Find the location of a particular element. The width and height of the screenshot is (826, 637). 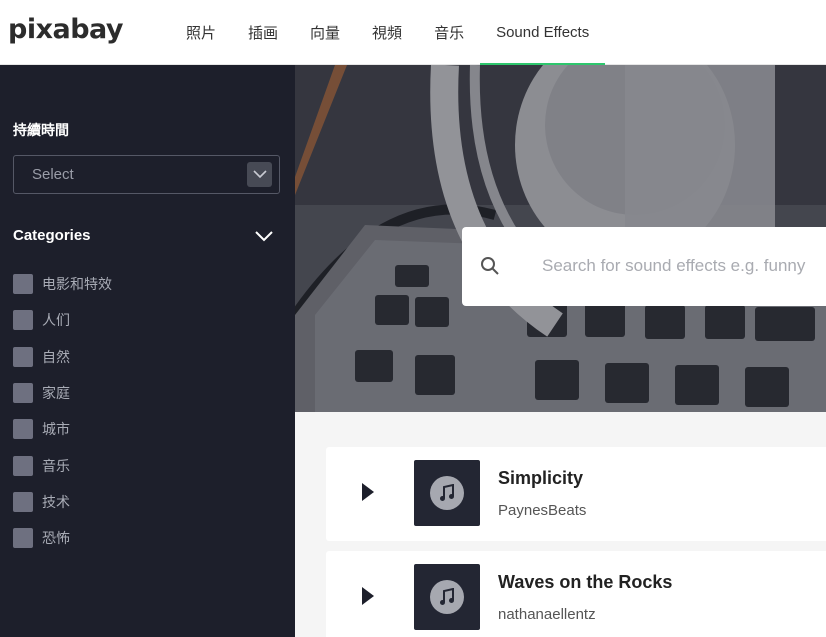

category-item: 自然 is located at coordinates (62, 357).